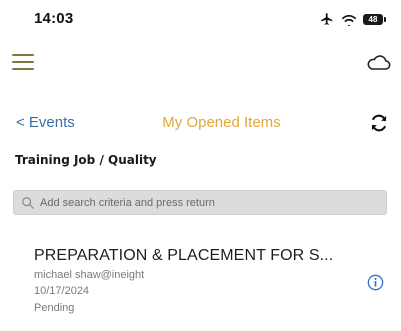 This screenshot has height=331, width=401. What do you see at coordinates (200, 123) in the screenshot?
I see `nav-bar: My Opened Items < Events` at bounding box center [200, 123].